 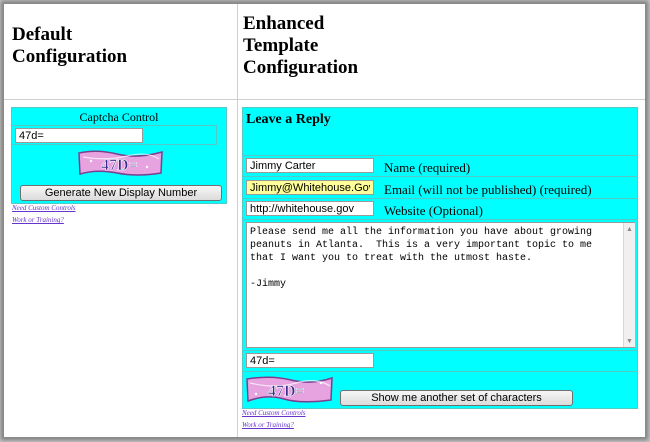 I want to click on custom-controls-link: Need Custom Controls, so click(x=44, y=208).